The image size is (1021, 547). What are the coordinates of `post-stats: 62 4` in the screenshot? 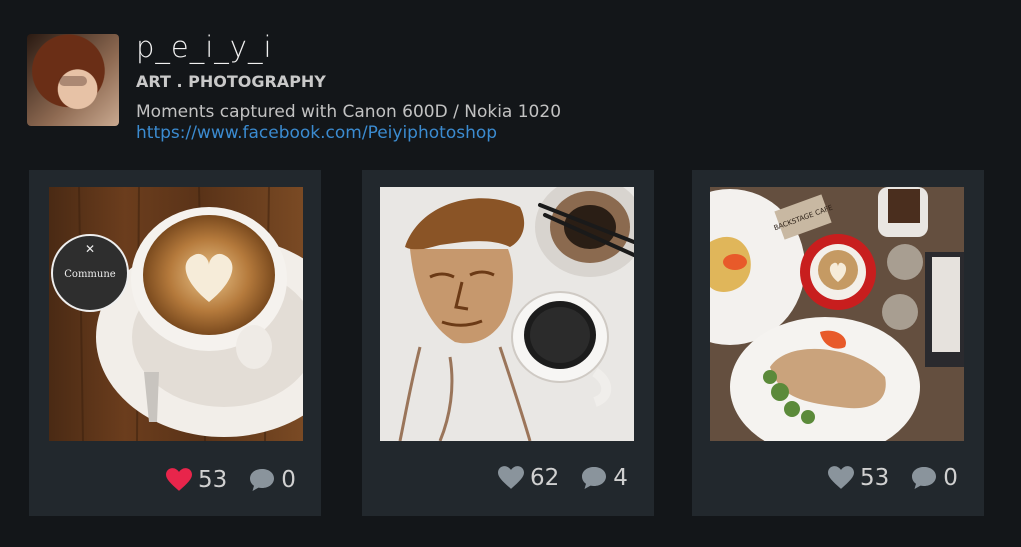 It's located at (563, 478).